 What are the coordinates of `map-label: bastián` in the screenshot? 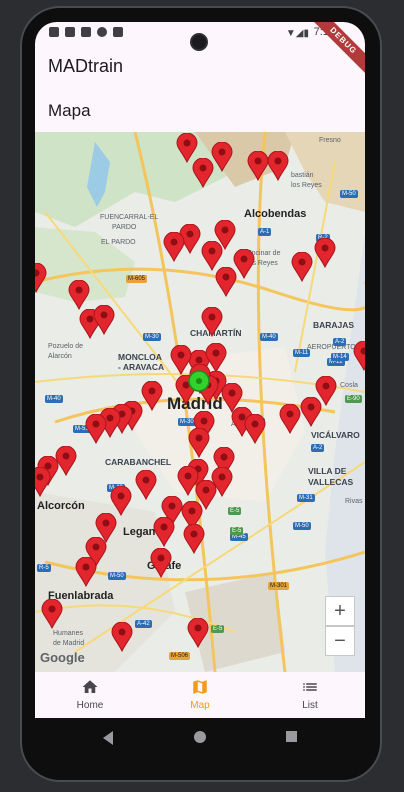 It's located at (302, 175).